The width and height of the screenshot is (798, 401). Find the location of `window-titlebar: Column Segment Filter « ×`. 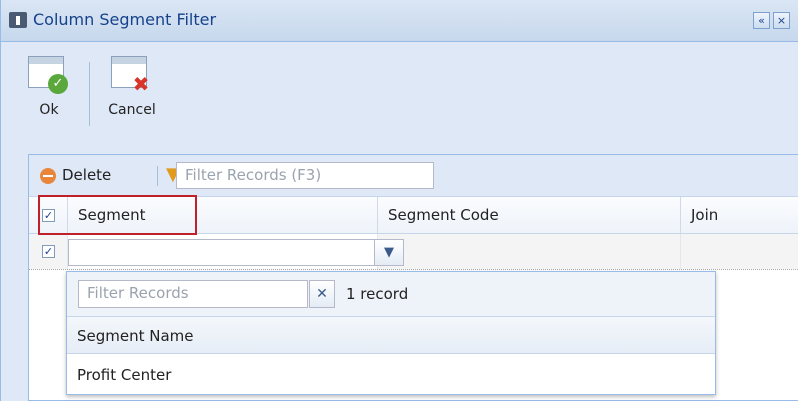

window-titlebar: Column Segment Filter « × is located at coordinates (399, 21).